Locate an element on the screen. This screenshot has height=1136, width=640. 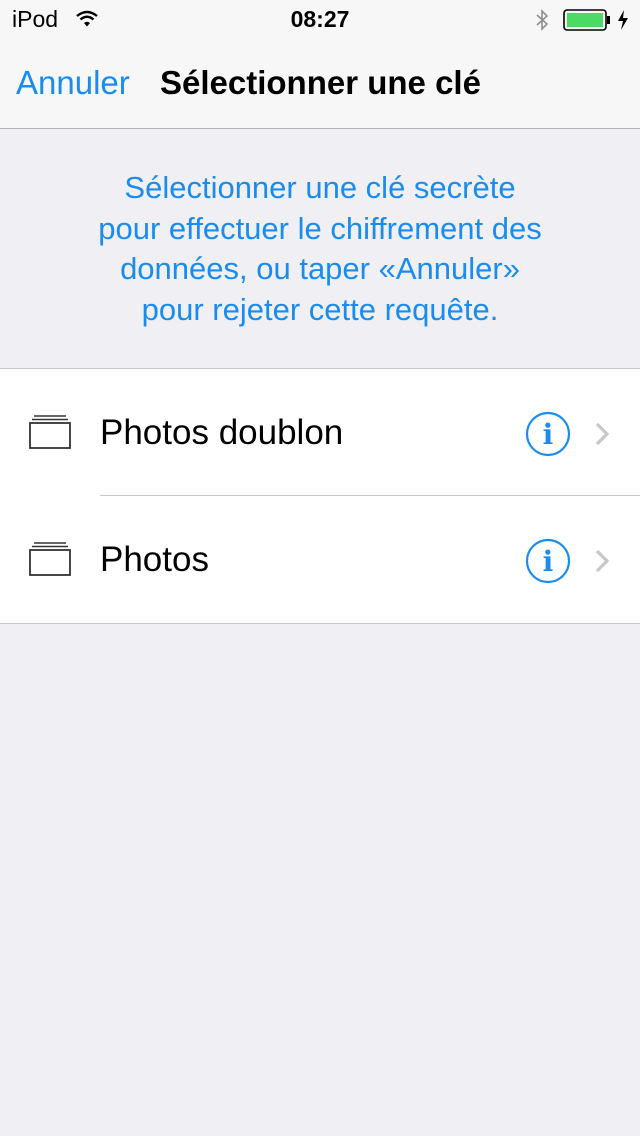
status-bar: iPod 08:27 is located at coordinates (320, 20).